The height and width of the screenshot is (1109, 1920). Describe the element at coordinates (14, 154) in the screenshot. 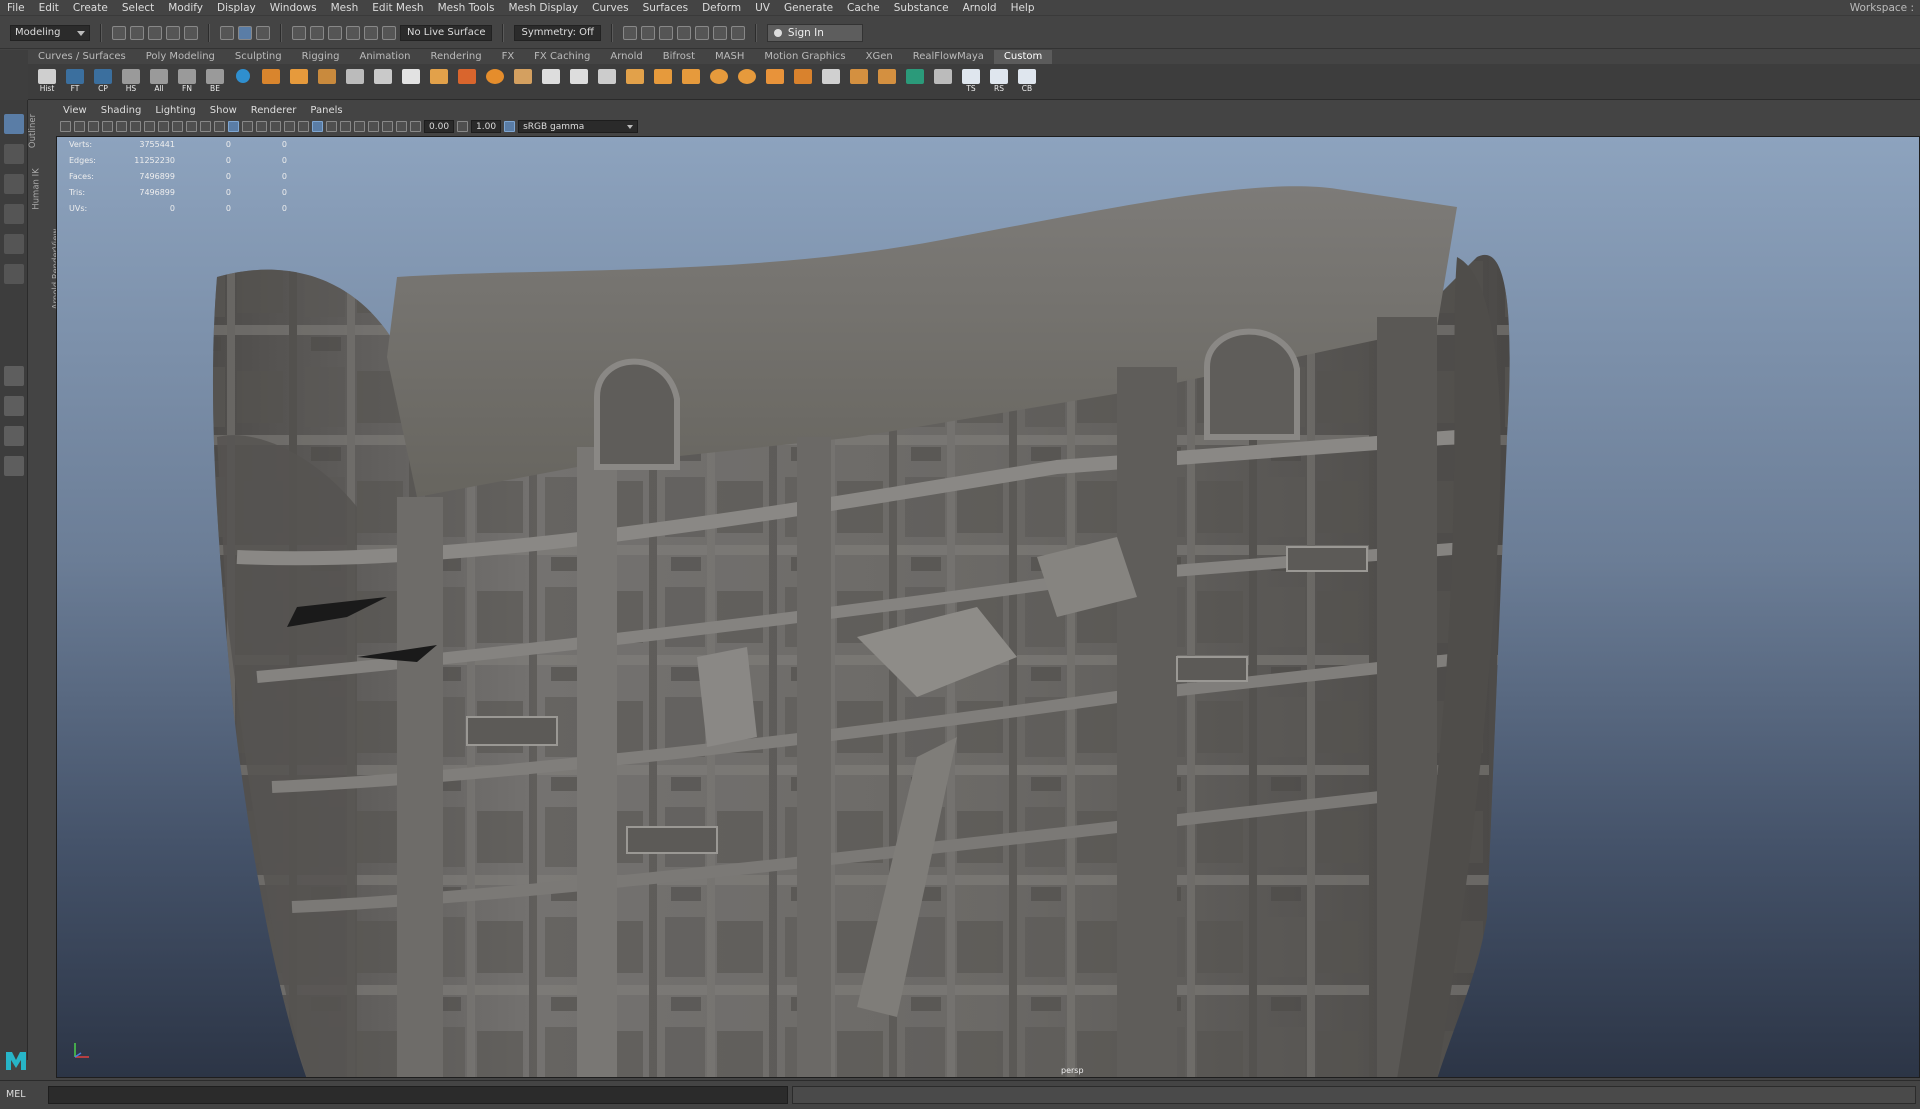

I see `lasso-tool-icon` at that location.